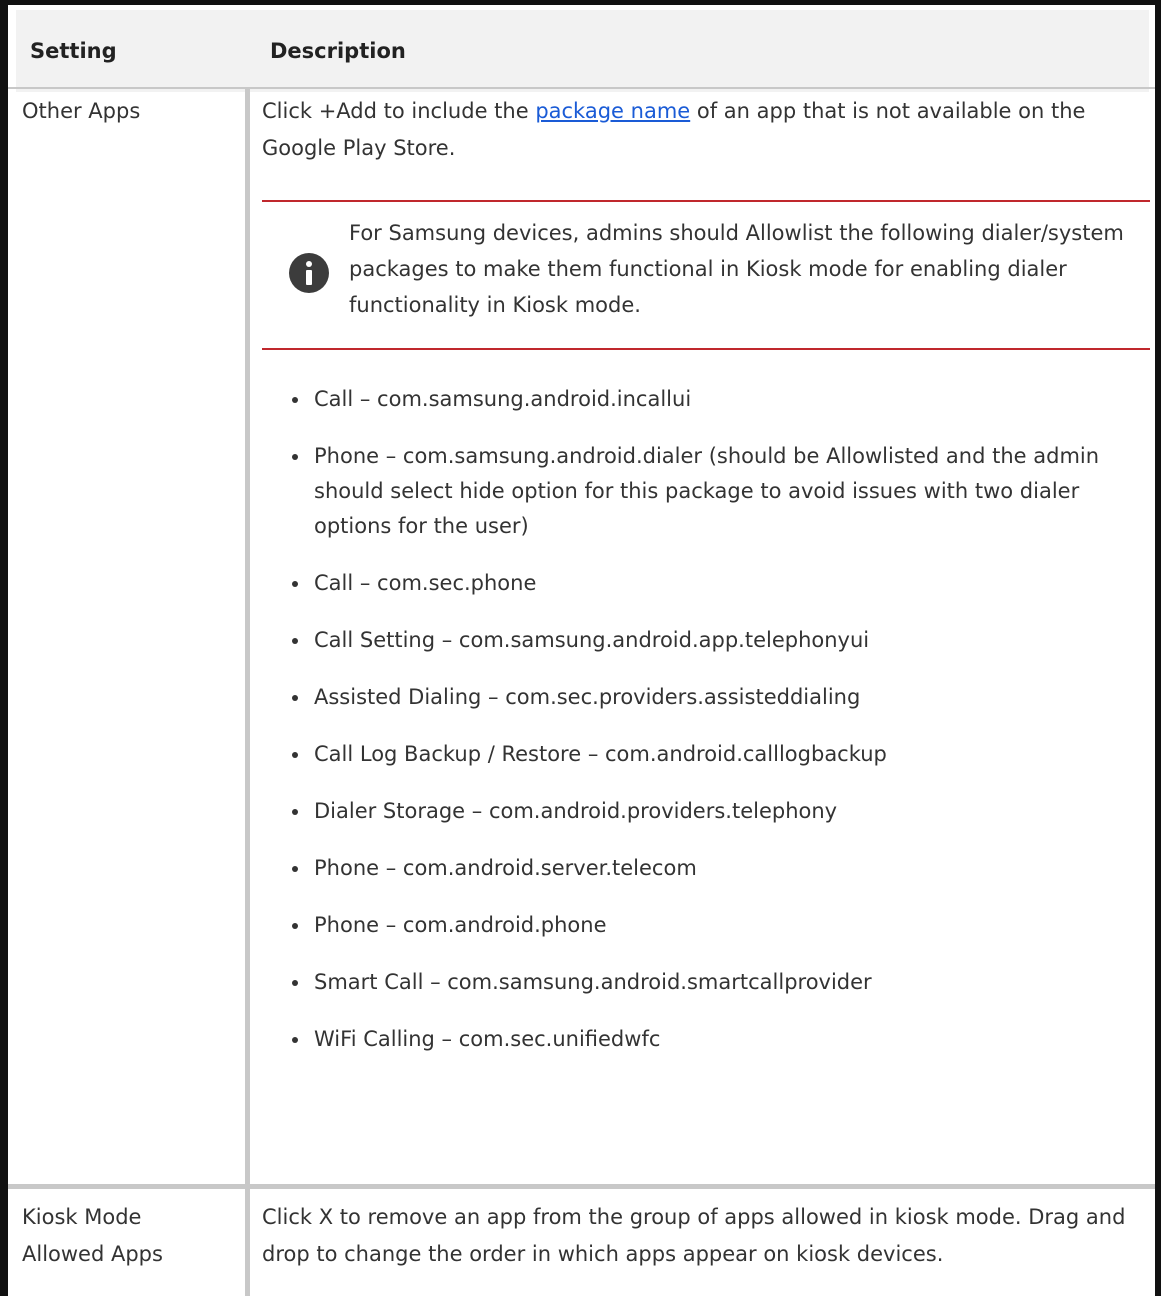  What do you see at coordinates (338, 51) in the screenshot?
I see `header-description: Description` at bounding box center [338, 51].